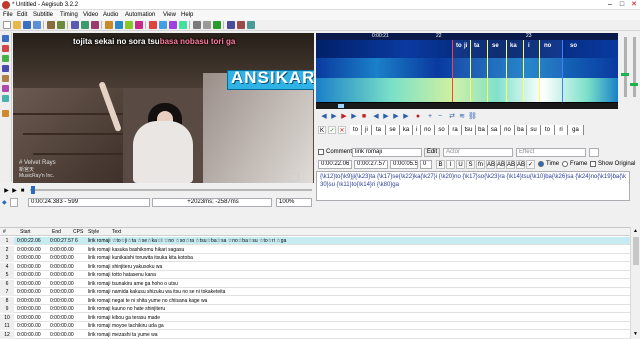 The image size is (640, 339). What do you see at coordinates (14, 191) in the screenshot?
I see `play-line-icon: ▶` at bounding box center [14, 191].